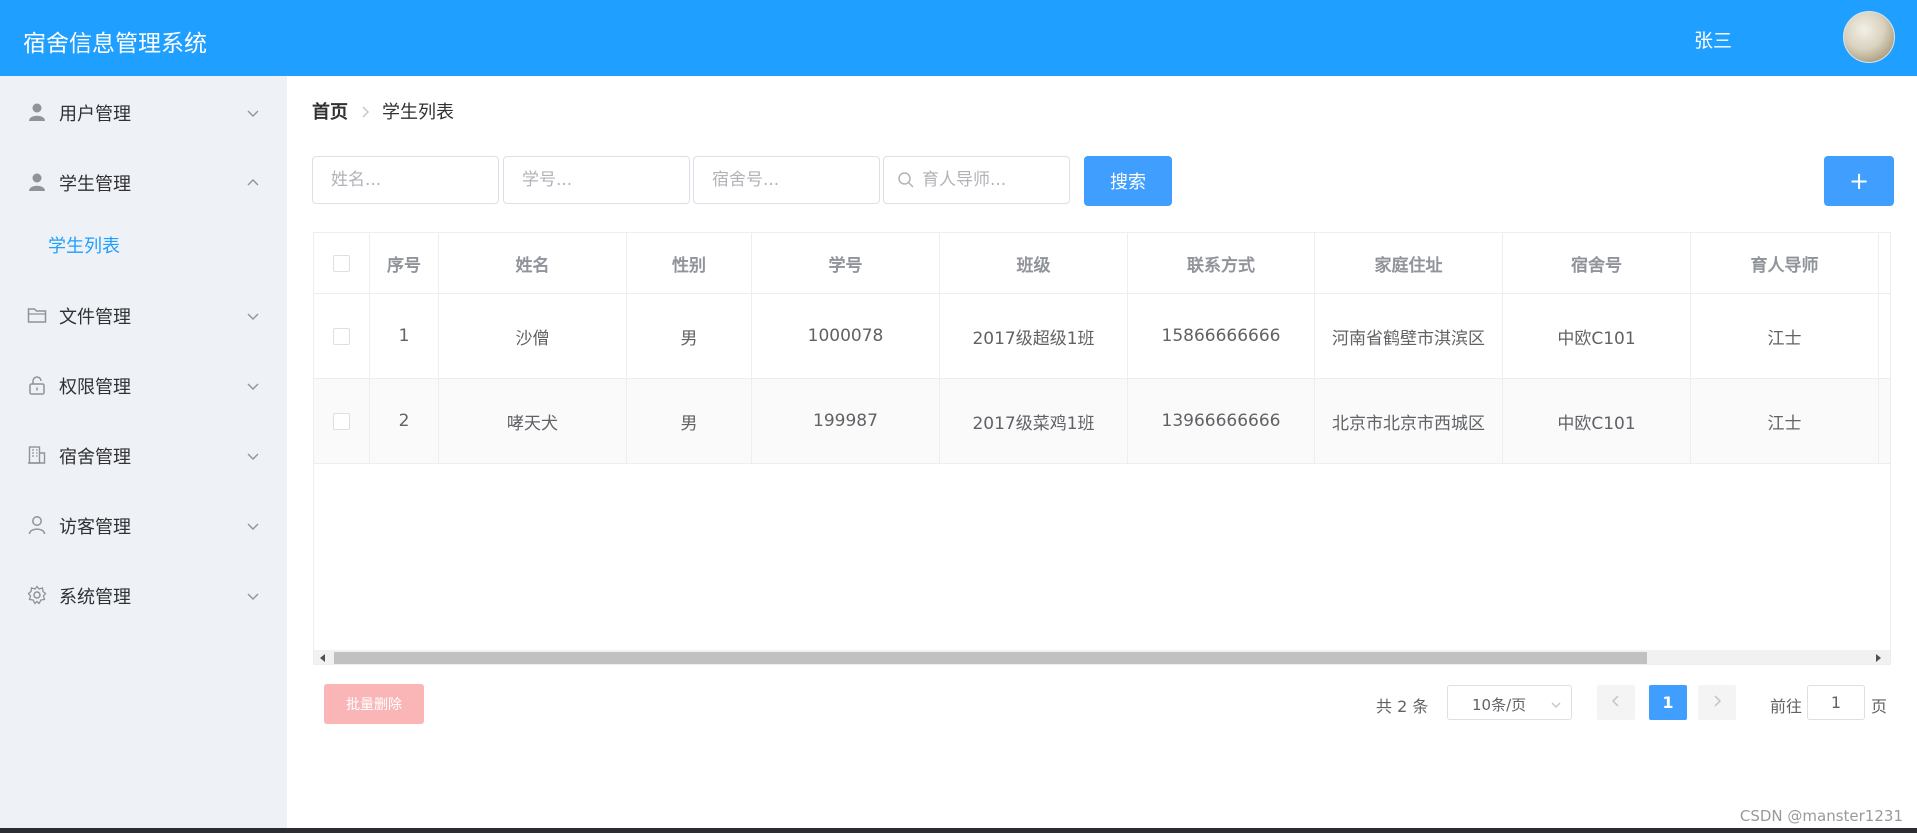  What do you see at coordinates (1499, 705) in the screenshot?
I see `page-size-value: 10条/页` at bounding box center [1499, 705].